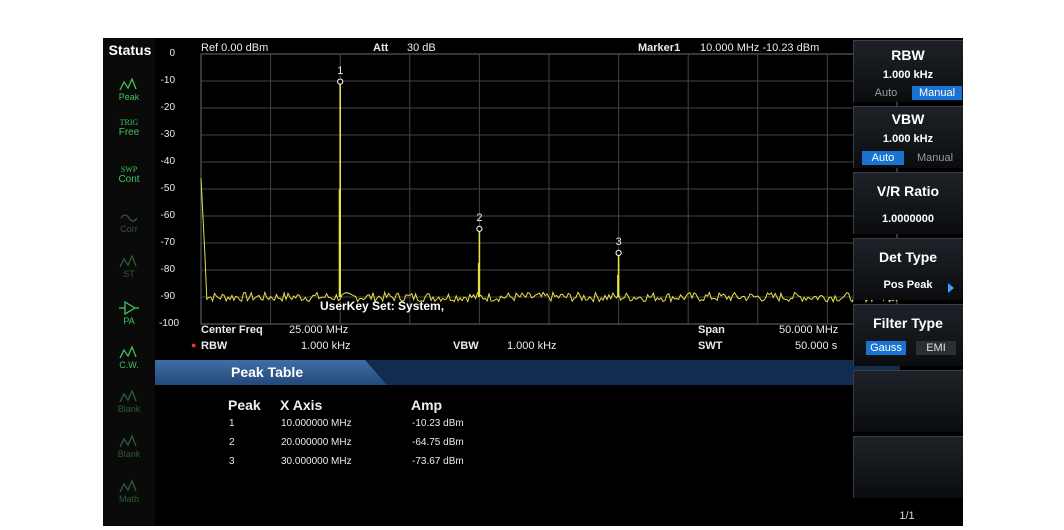 The width and height of the screenshot is (1064, 530). I want to click on sweep-time-icon, so click(129, 261).